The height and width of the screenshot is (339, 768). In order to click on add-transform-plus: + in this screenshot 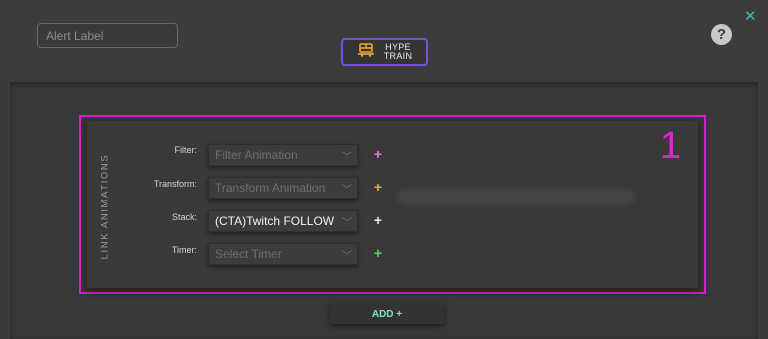, I will do `click(378, 187)`.